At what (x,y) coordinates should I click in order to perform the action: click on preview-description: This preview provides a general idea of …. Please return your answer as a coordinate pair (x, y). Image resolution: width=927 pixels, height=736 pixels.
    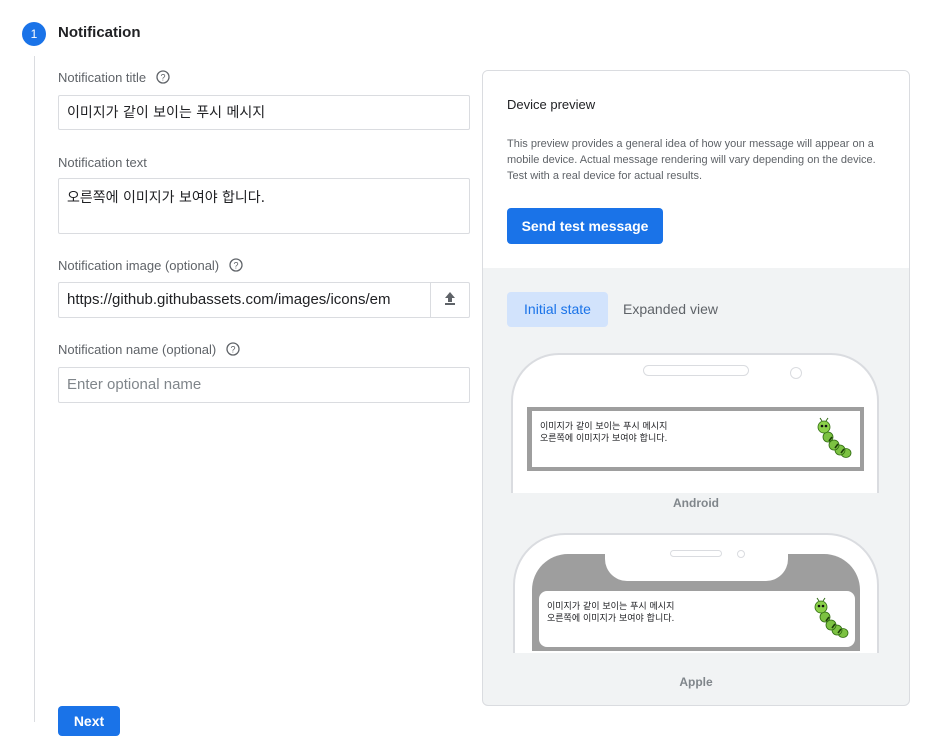
    Looking at the image, I should click on (691, 160).